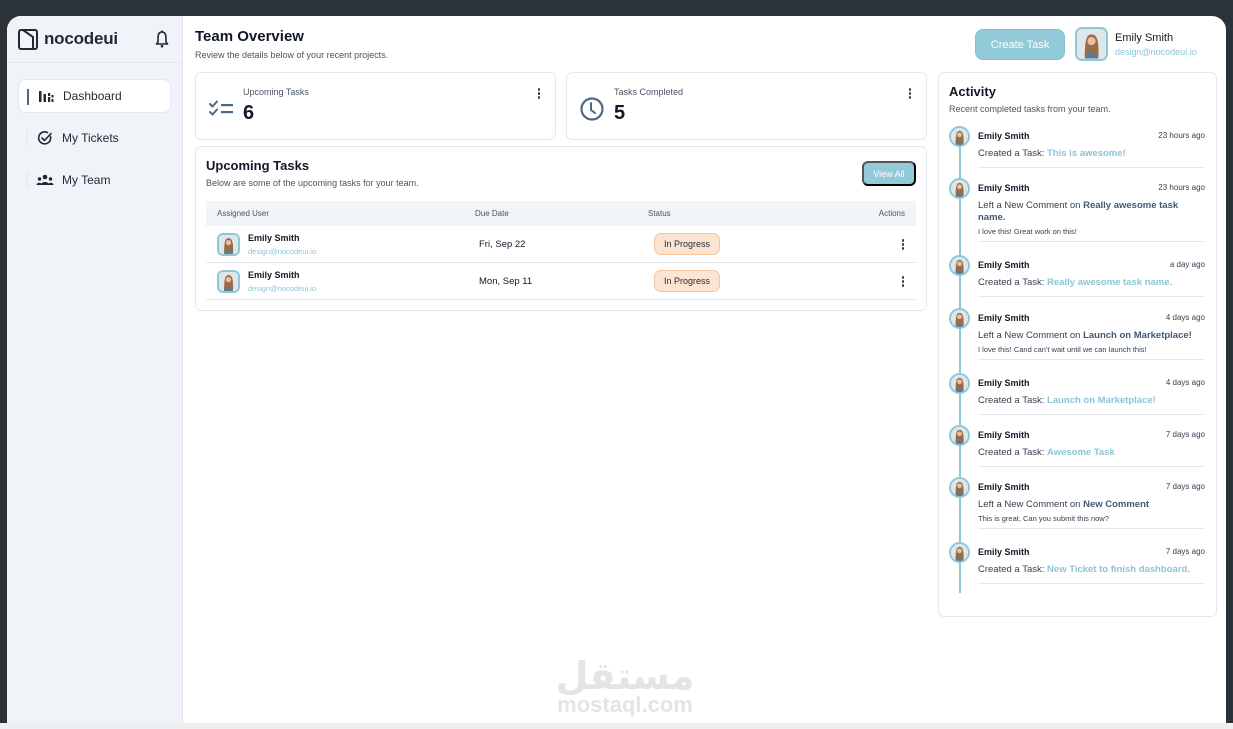  Describe the element at coordinates (492, 213) in the screenshot. I see `column-header: Due Date` at that location.